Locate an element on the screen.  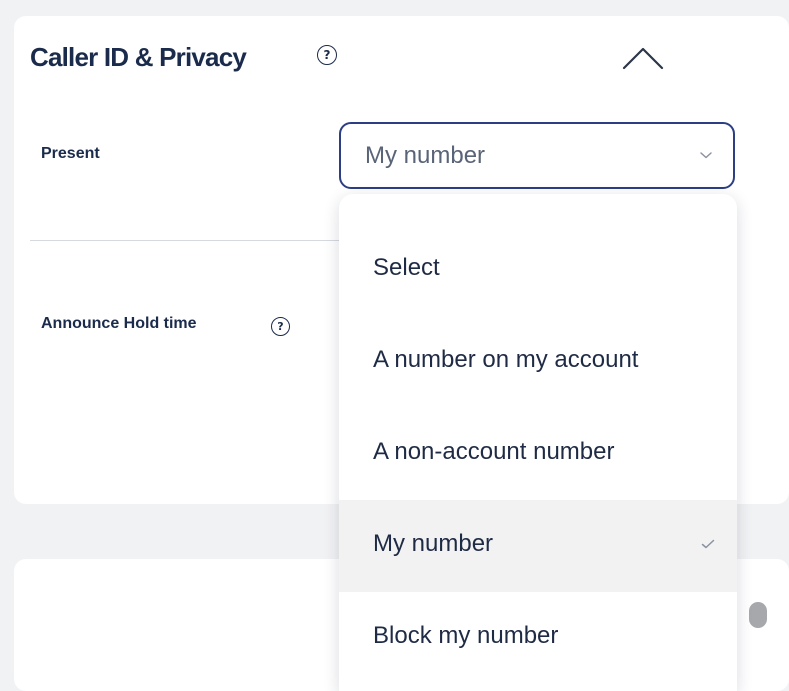
section-title: Caller ID & Privacy is located at coordinates (138, 57).